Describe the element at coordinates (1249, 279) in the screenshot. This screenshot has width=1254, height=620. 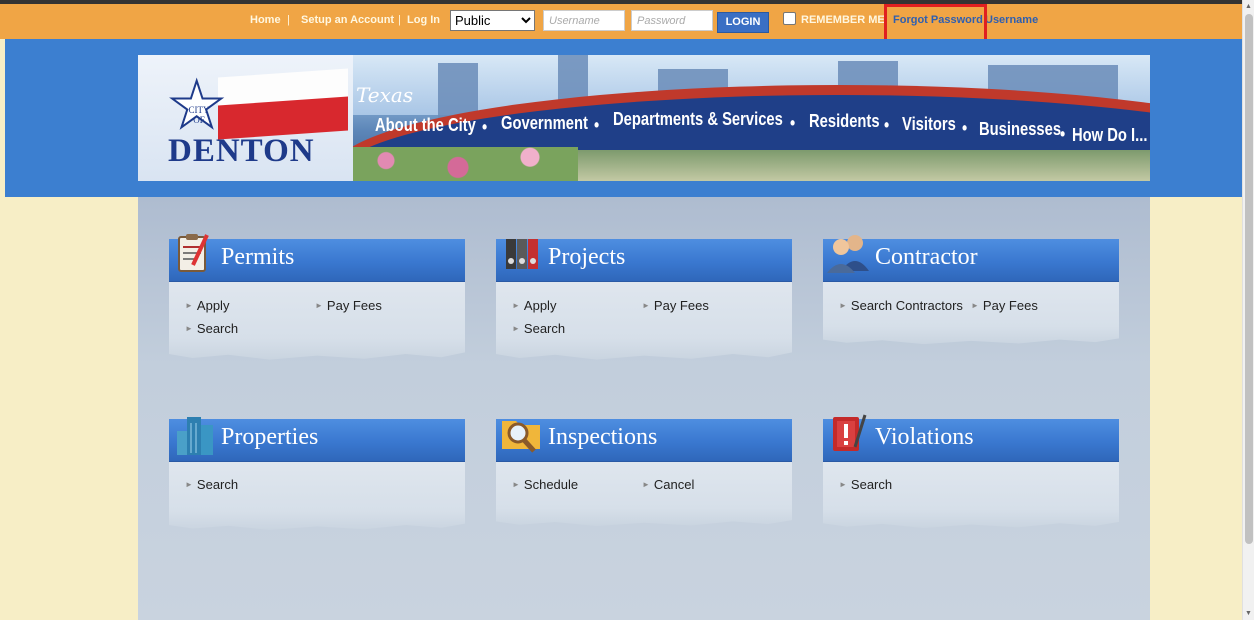
I see `scroll-thumb` at that location.